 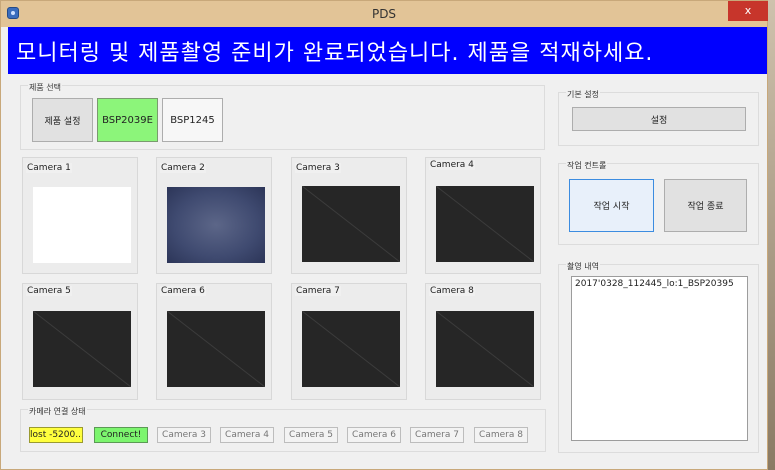 I want to click on close-button: x, so click(x=748, y=11).